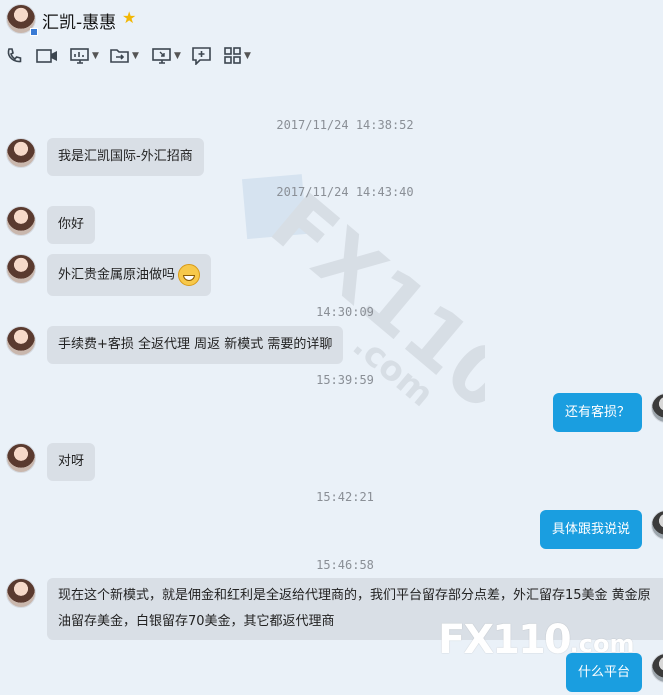 Image resolution: width=663 pixels, height=695 pixels. I want to click on message-bubble: 还有客损？, so click(597, 412).